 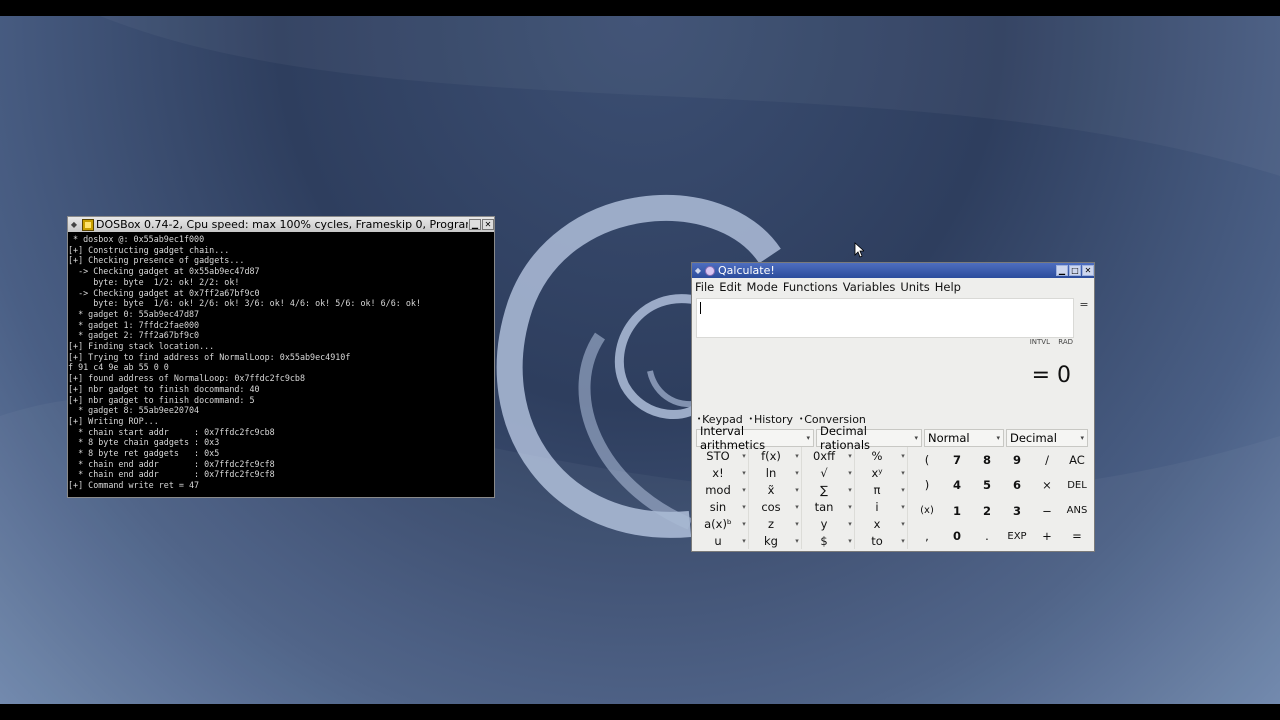 What do you see at coordinates (755, 438) in the screenshot?
I see `interval-mode-select: Interval arithmetics ▾` at bounding box center [755, 438].